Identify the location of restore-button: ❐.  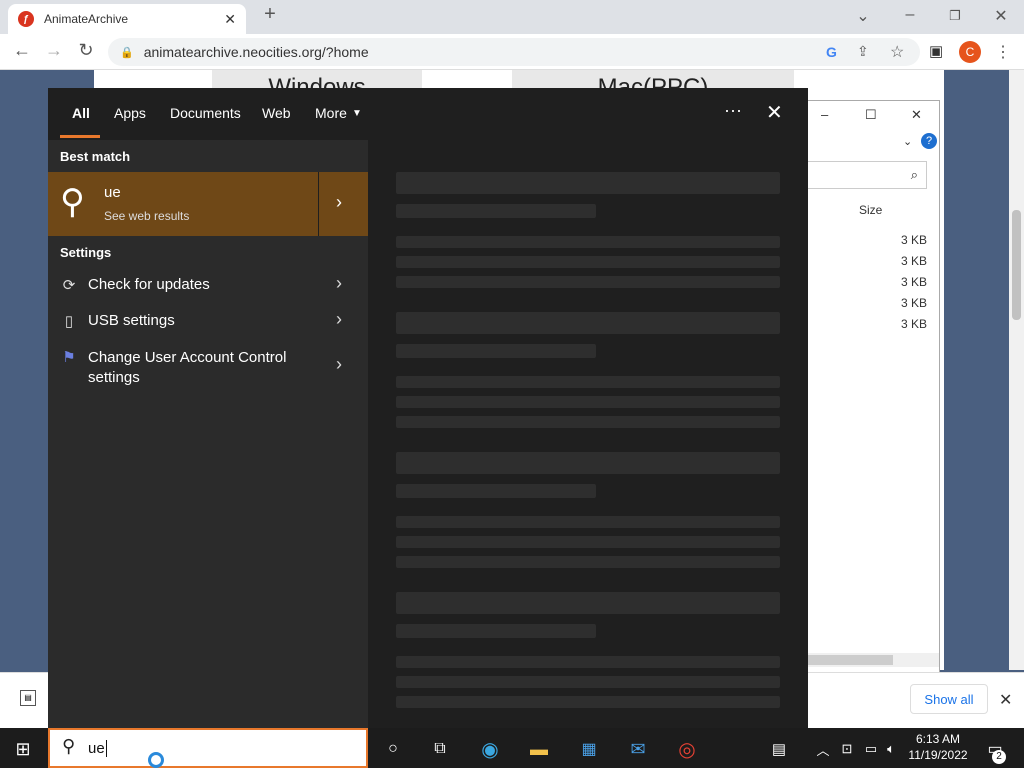
(955, 16).